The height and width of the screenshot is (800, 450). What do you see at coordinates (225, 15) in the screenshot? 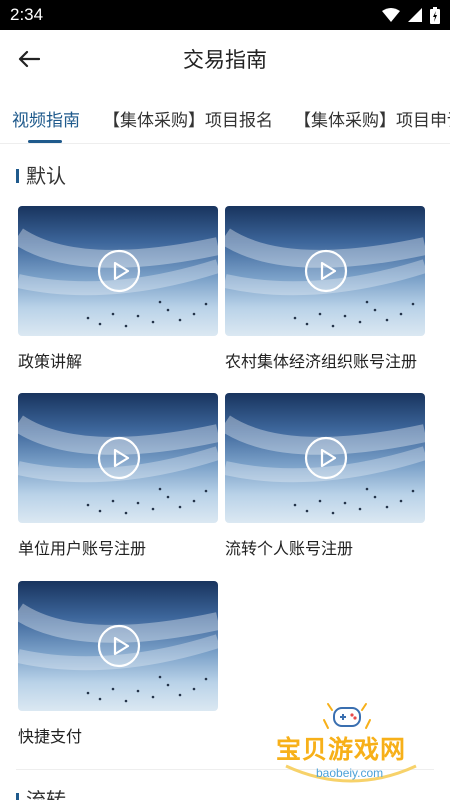
I see `status-bar: 2:34` at bounding box center [225, 15].